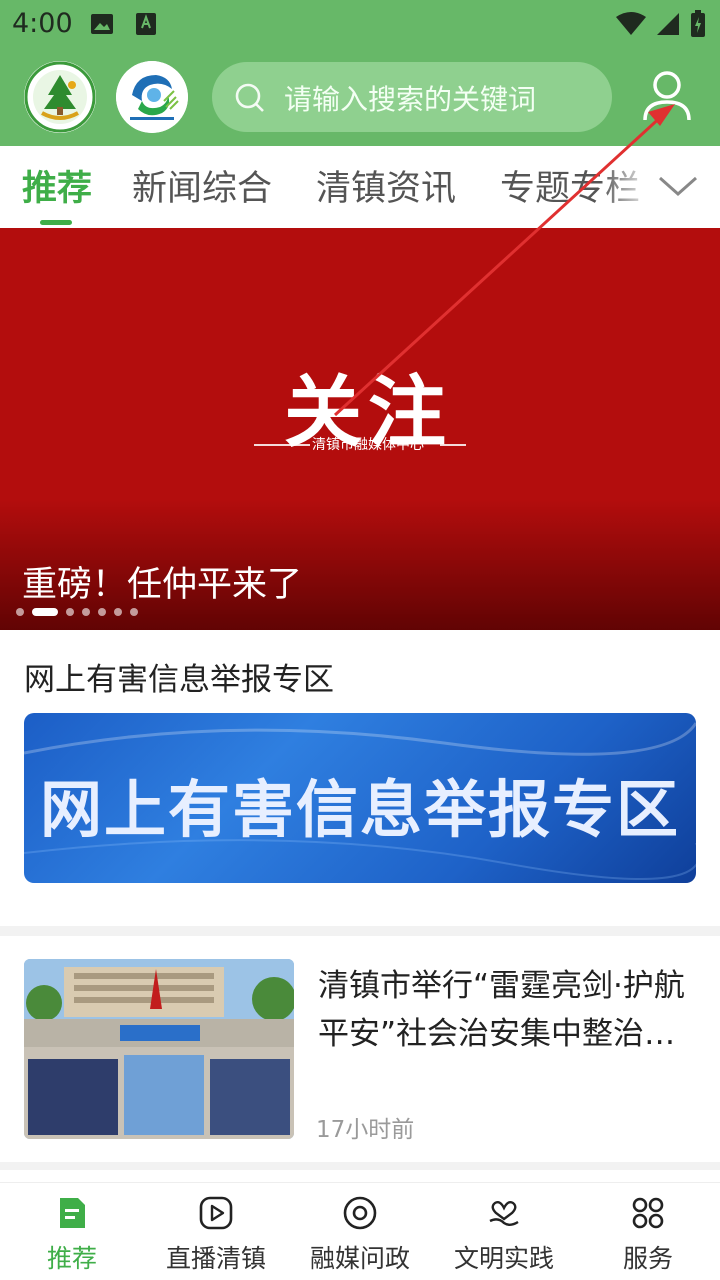 The width and height of the screenshot is (720, 1280). Describe the element at coordinates (72, 1213) in the screenshot. I see `document-icon` at that location.